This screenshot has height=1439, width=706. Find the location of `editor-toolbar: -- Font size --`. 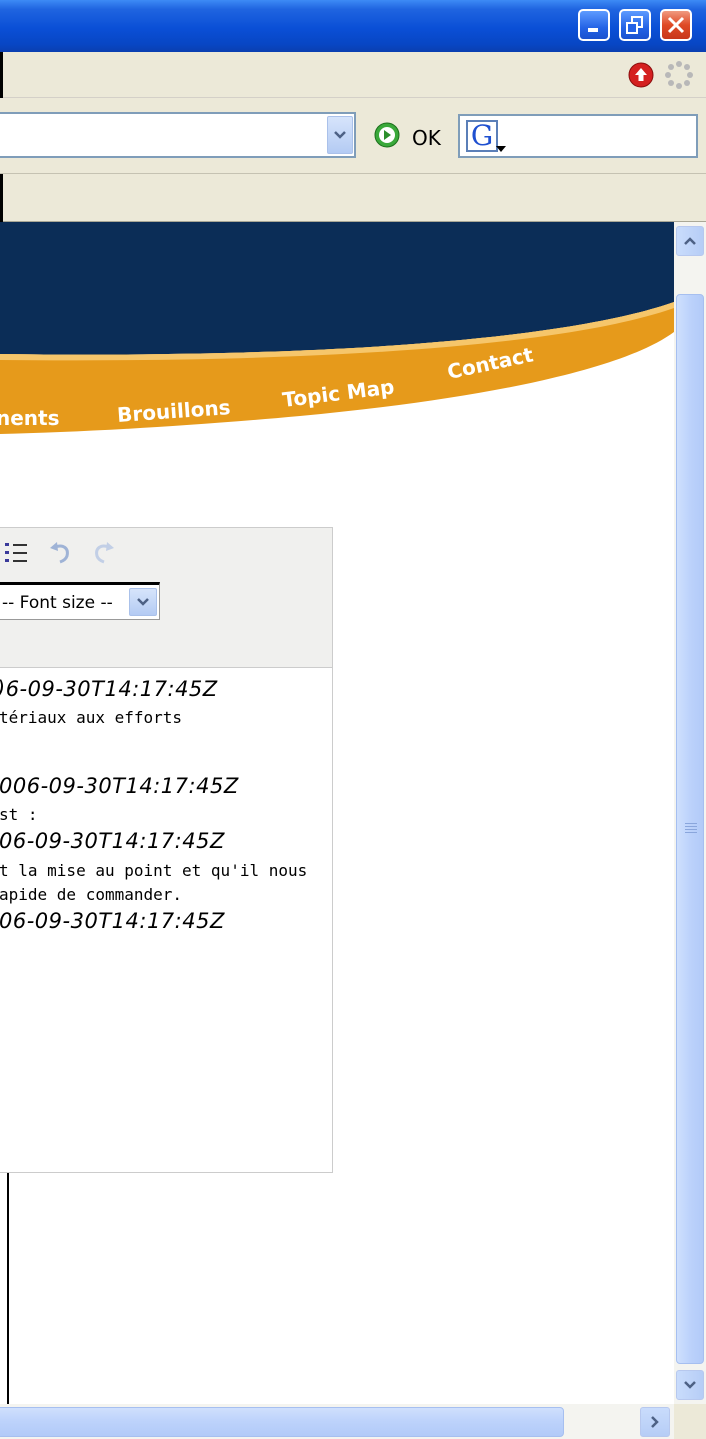

editor-toolbar: -- Font size -- is located at coordinates (166, 598).